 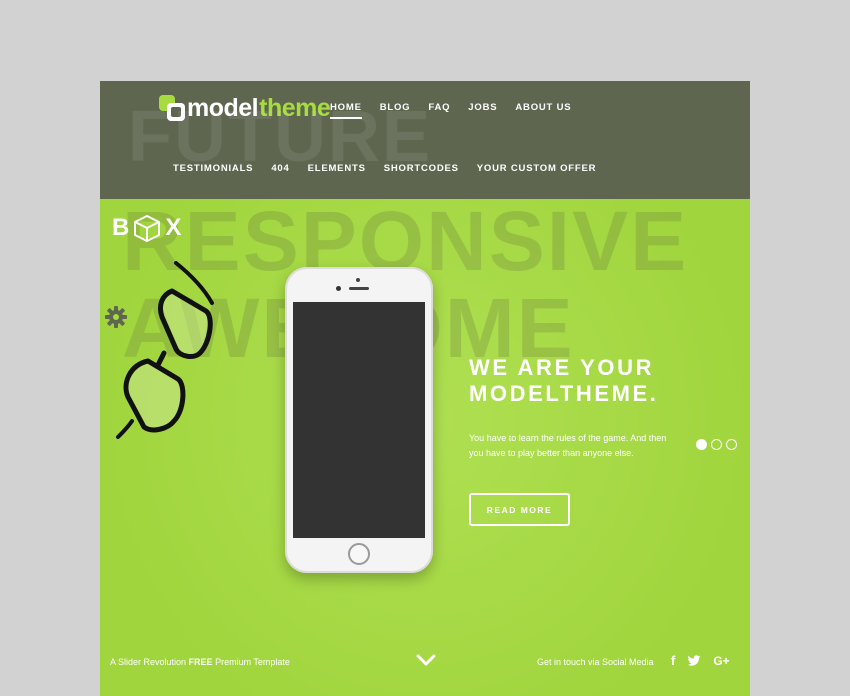 What do you see at coordinates (359, 554) in the screenshot?
I see `phone-home-button` at bounding box center [359, 554].